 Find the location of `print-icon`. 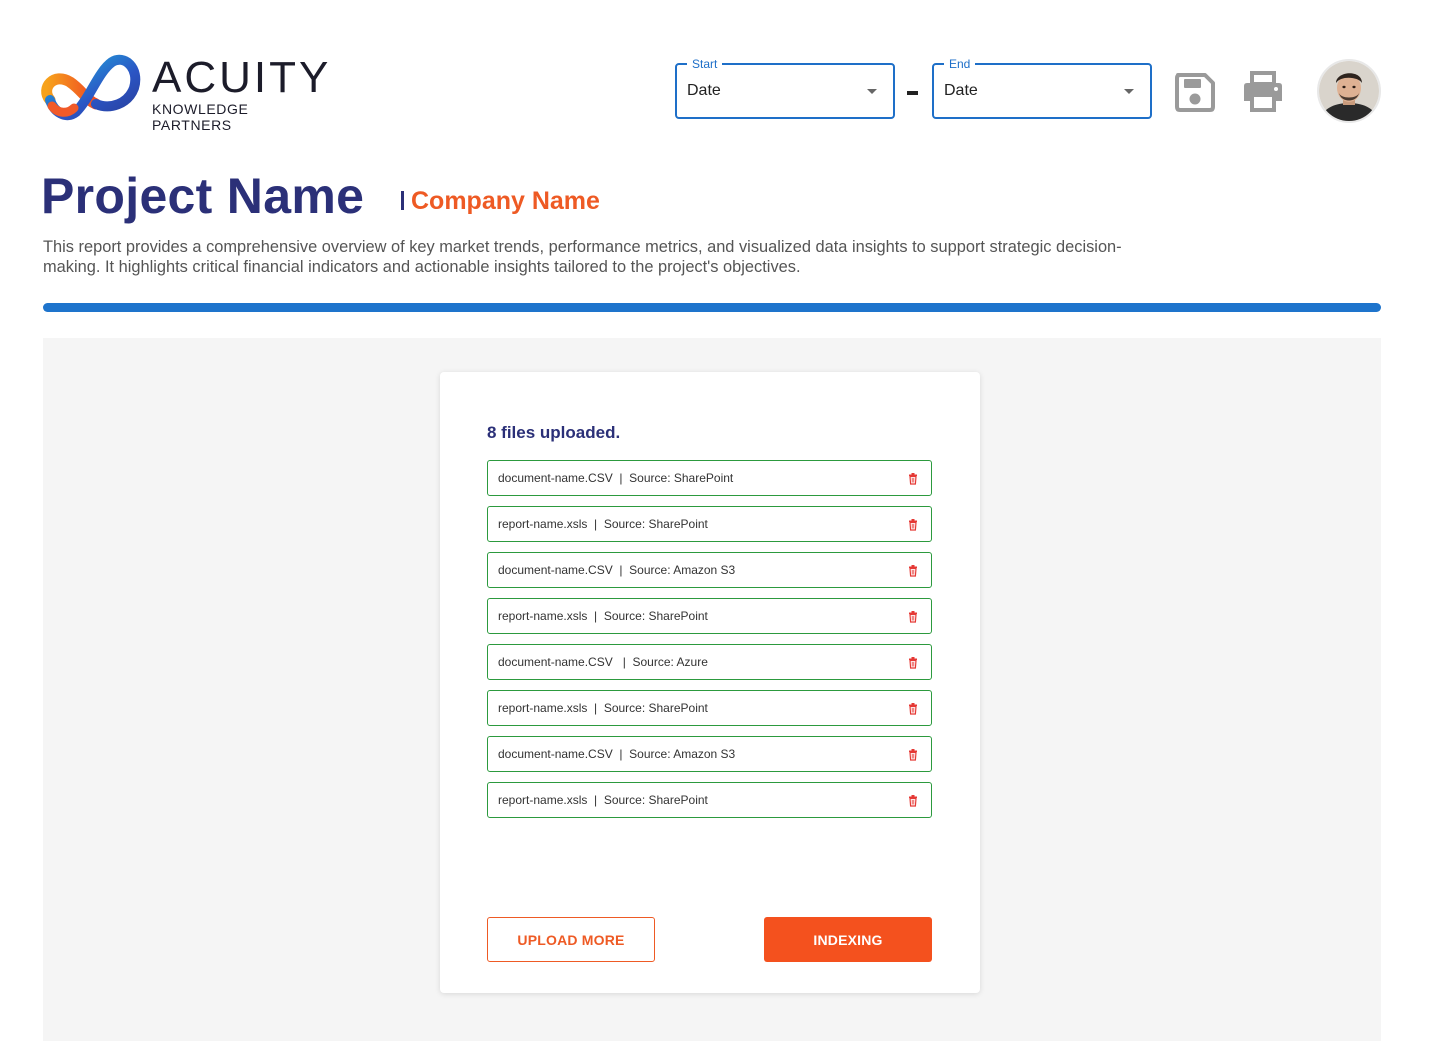

print-icon is located at coordinates (1263, 91).